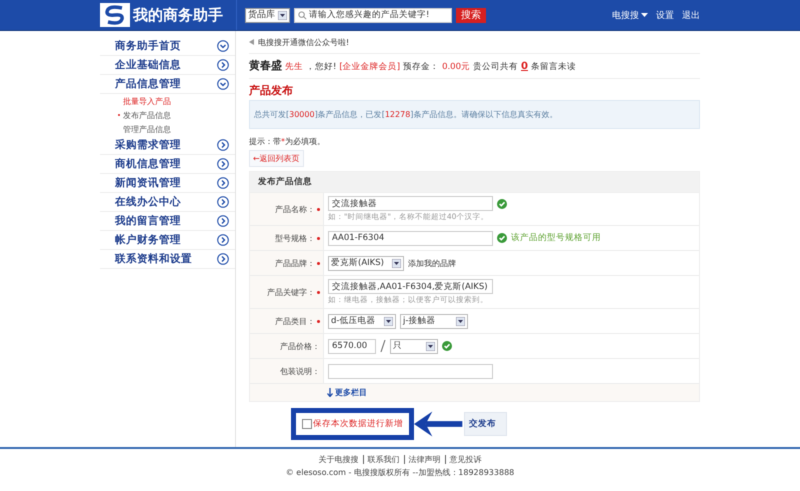  What do you see at coordinates (267, 15) in the screenshot?
I see `category-select: 货品库` at bounding box center [267, 15].